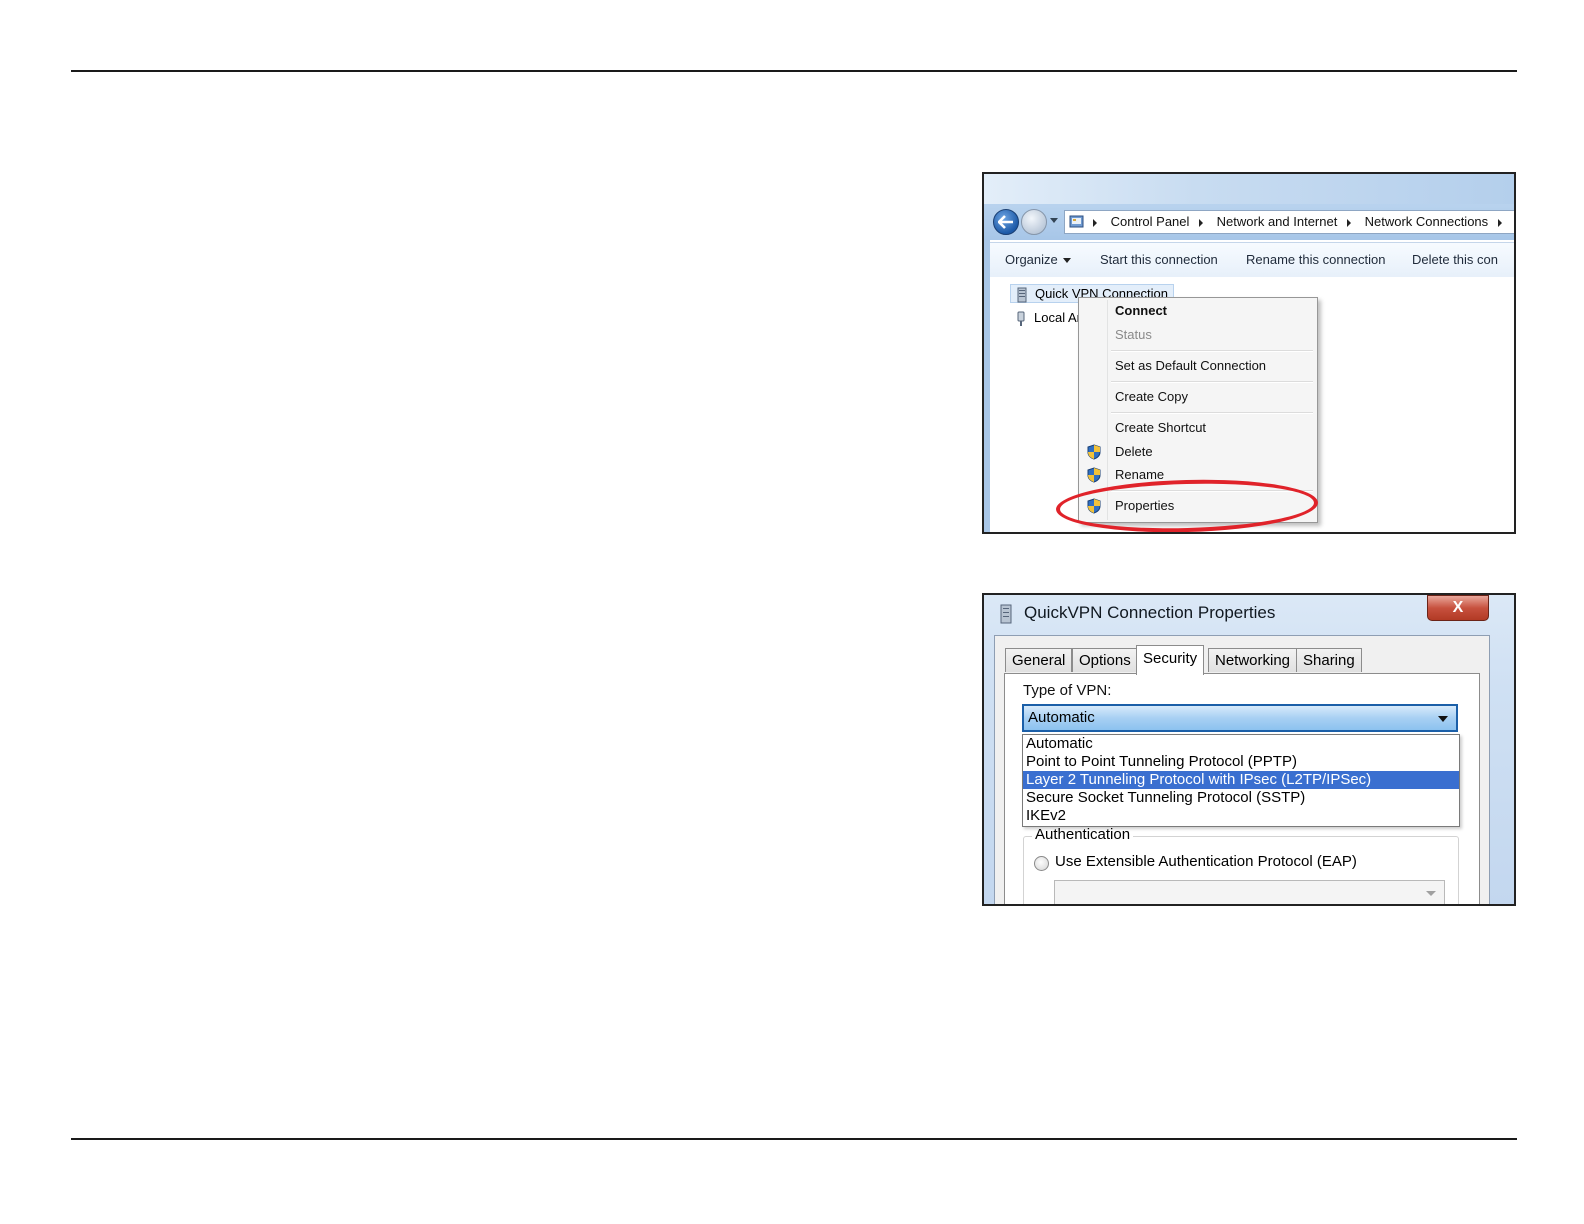  What do you see at coordinates (1061, 717) in the screenshot?
I see `vpn-type-value: Automatic` at bounding box center [1061, 717].